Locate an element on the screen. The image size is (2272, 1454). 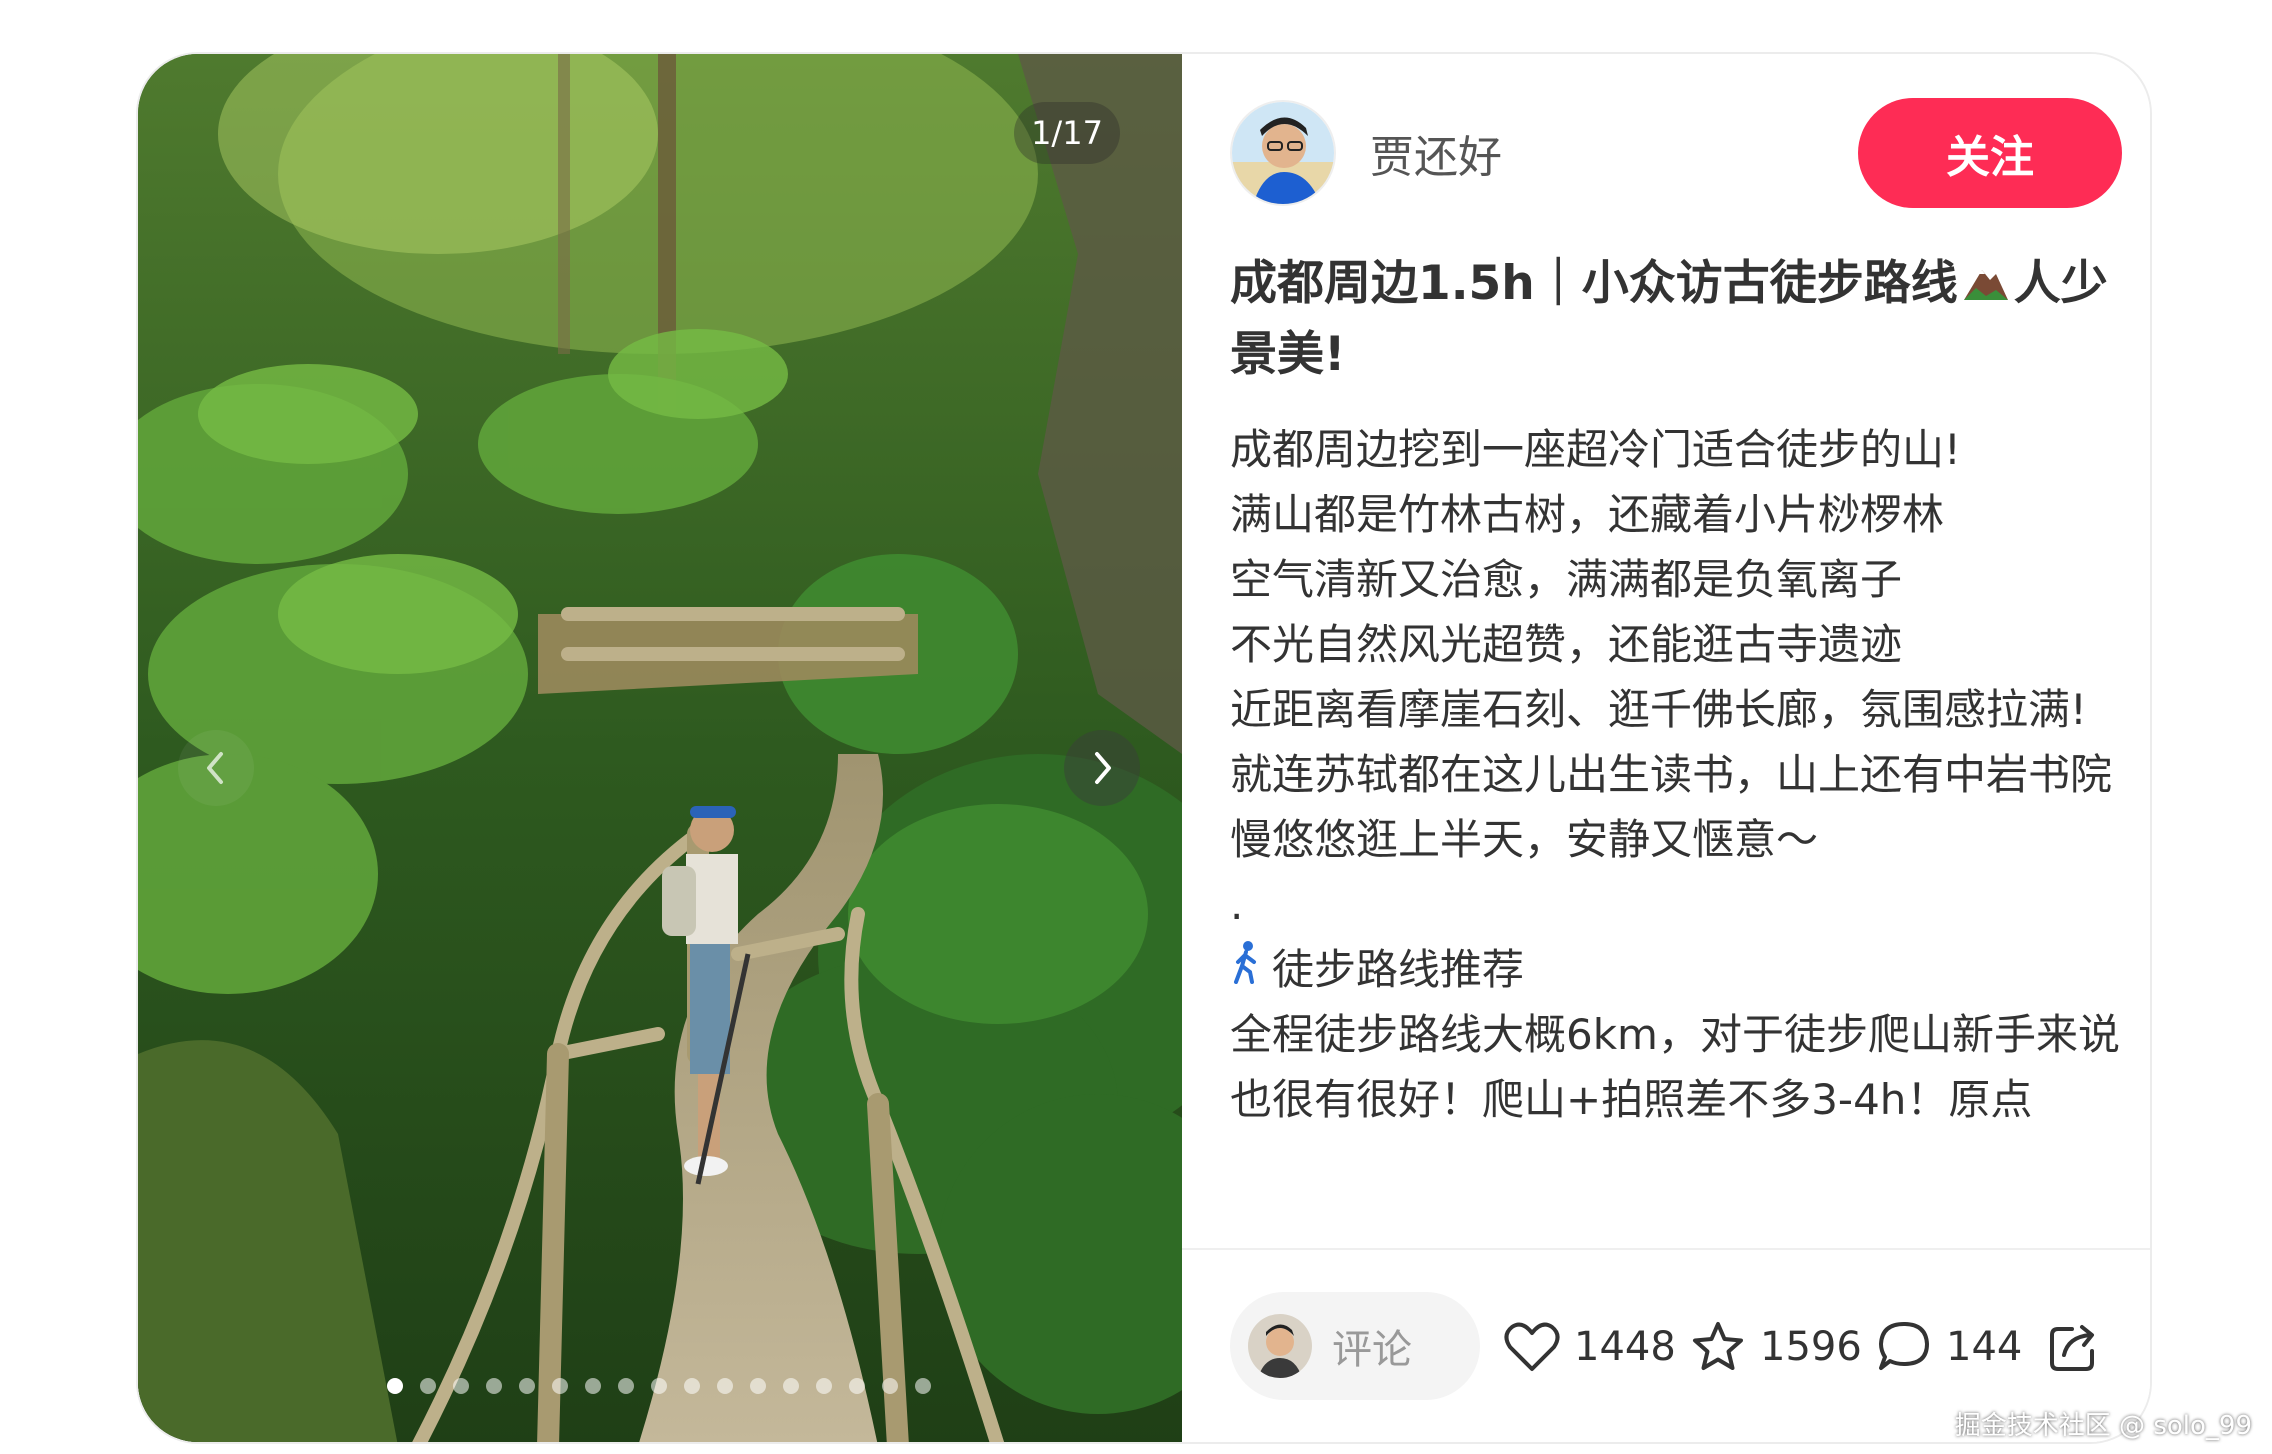
note-title-main: 成都周边1.5h｜小众访古徒步路线 is located at coordinates (1594, 283).